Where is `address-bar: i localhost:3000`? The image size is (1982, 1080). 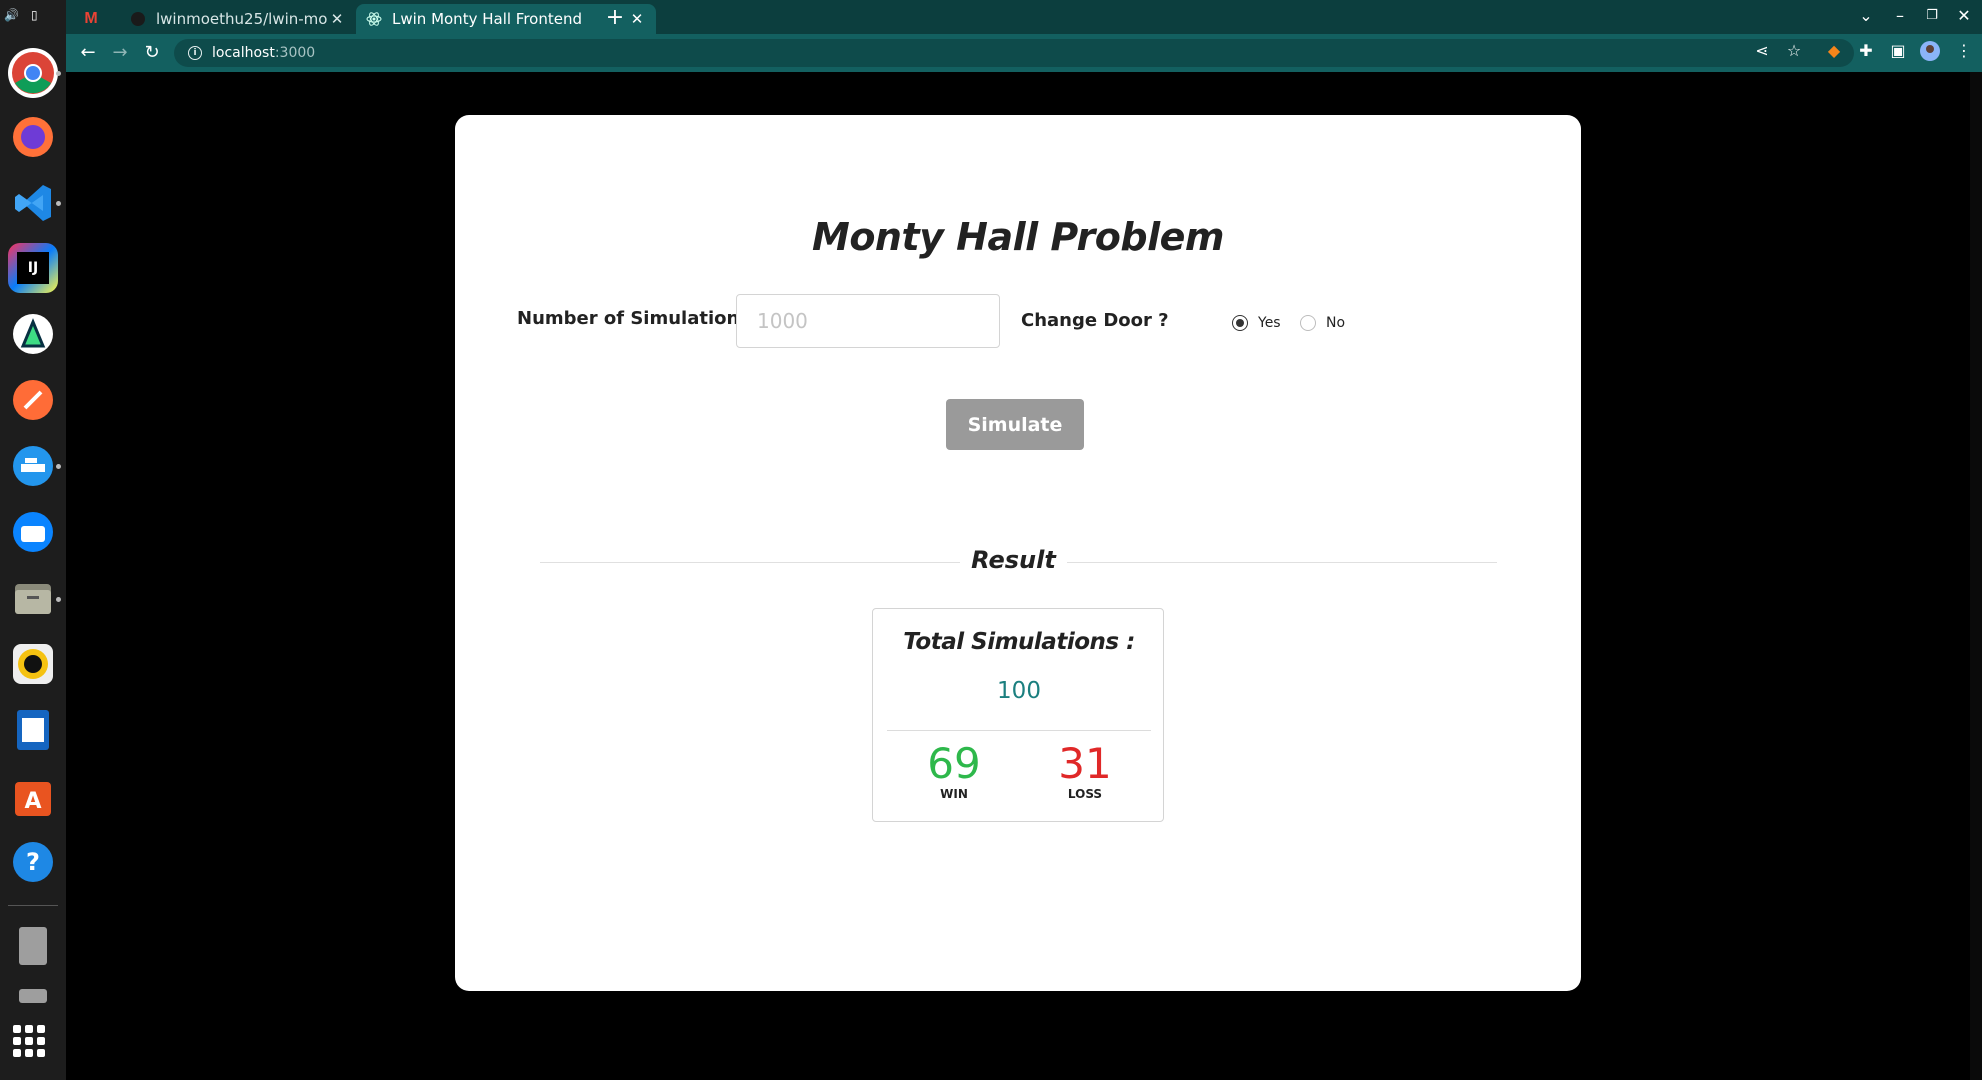
address-bar: i localhost:3000 is located at coordinates (1014, 53).